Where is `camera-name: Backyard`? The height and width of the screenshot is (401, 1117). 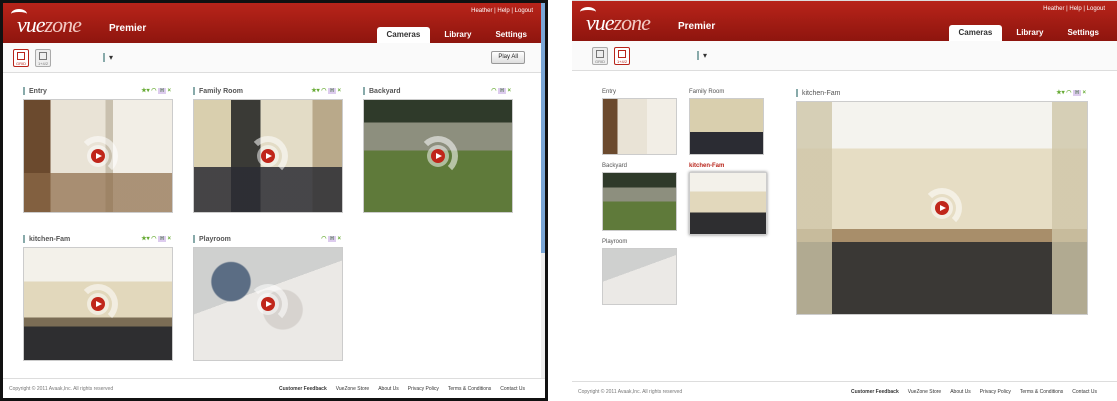
camera-name: Backyard is located at coordinates (385, 91).